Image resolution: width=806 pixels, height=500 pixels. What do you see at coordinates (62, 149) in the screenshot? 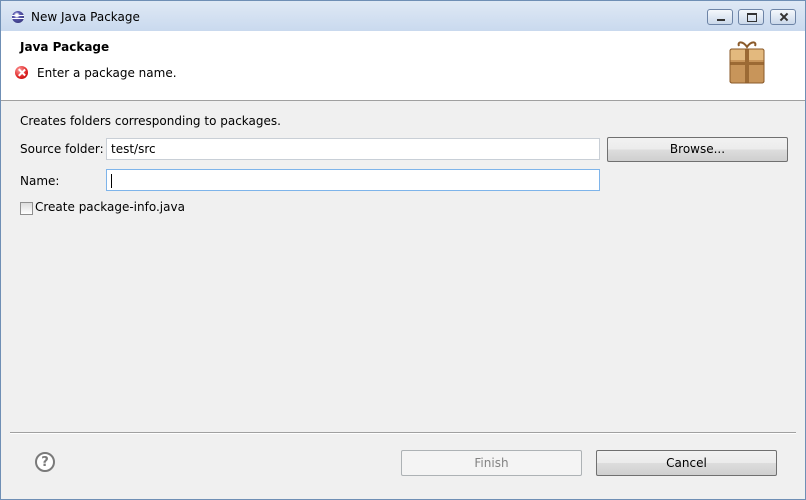
I see `source-folder-label: Source folder:` at bounding box center [62, 149].